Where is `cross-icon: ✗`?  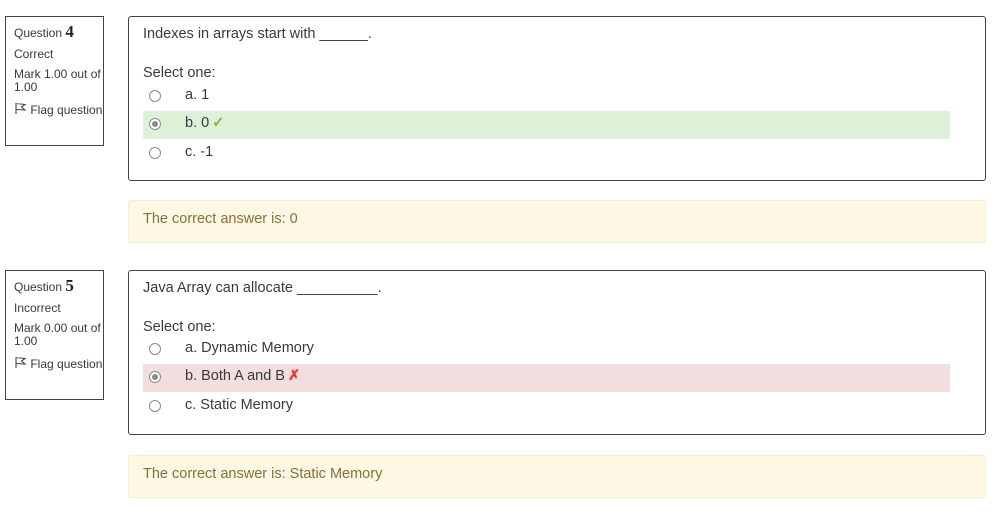
cross-icon: ✗ is located at coordinates (294, 376).